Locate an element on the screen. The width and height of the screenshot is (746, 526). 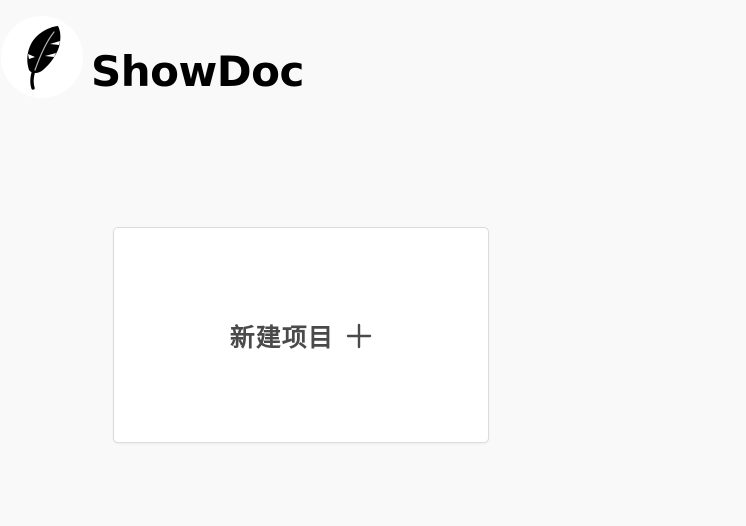
feather-icon is located at coordinates (44, 58).